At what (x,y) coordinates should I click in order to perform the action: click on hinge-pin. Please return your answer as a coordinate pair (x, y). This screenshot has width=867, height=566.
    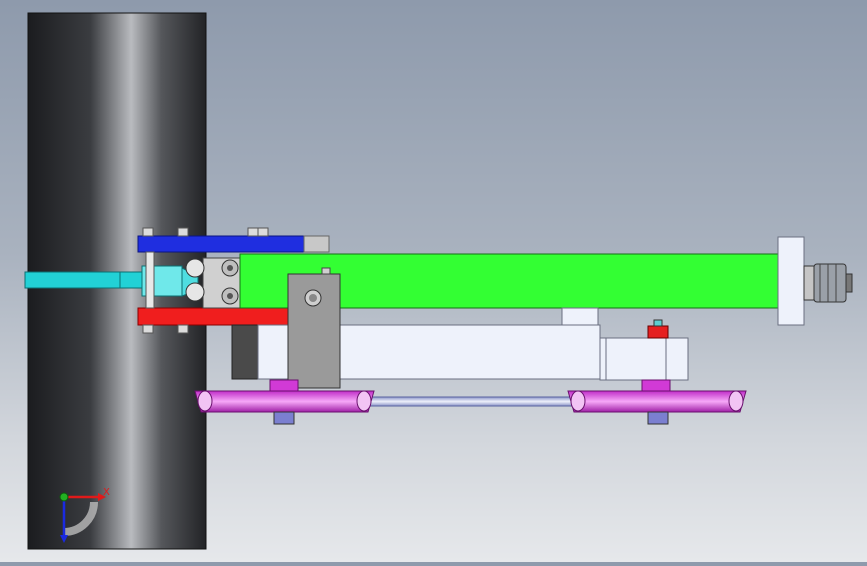
    Looking at the image, I should click on (150, 280).